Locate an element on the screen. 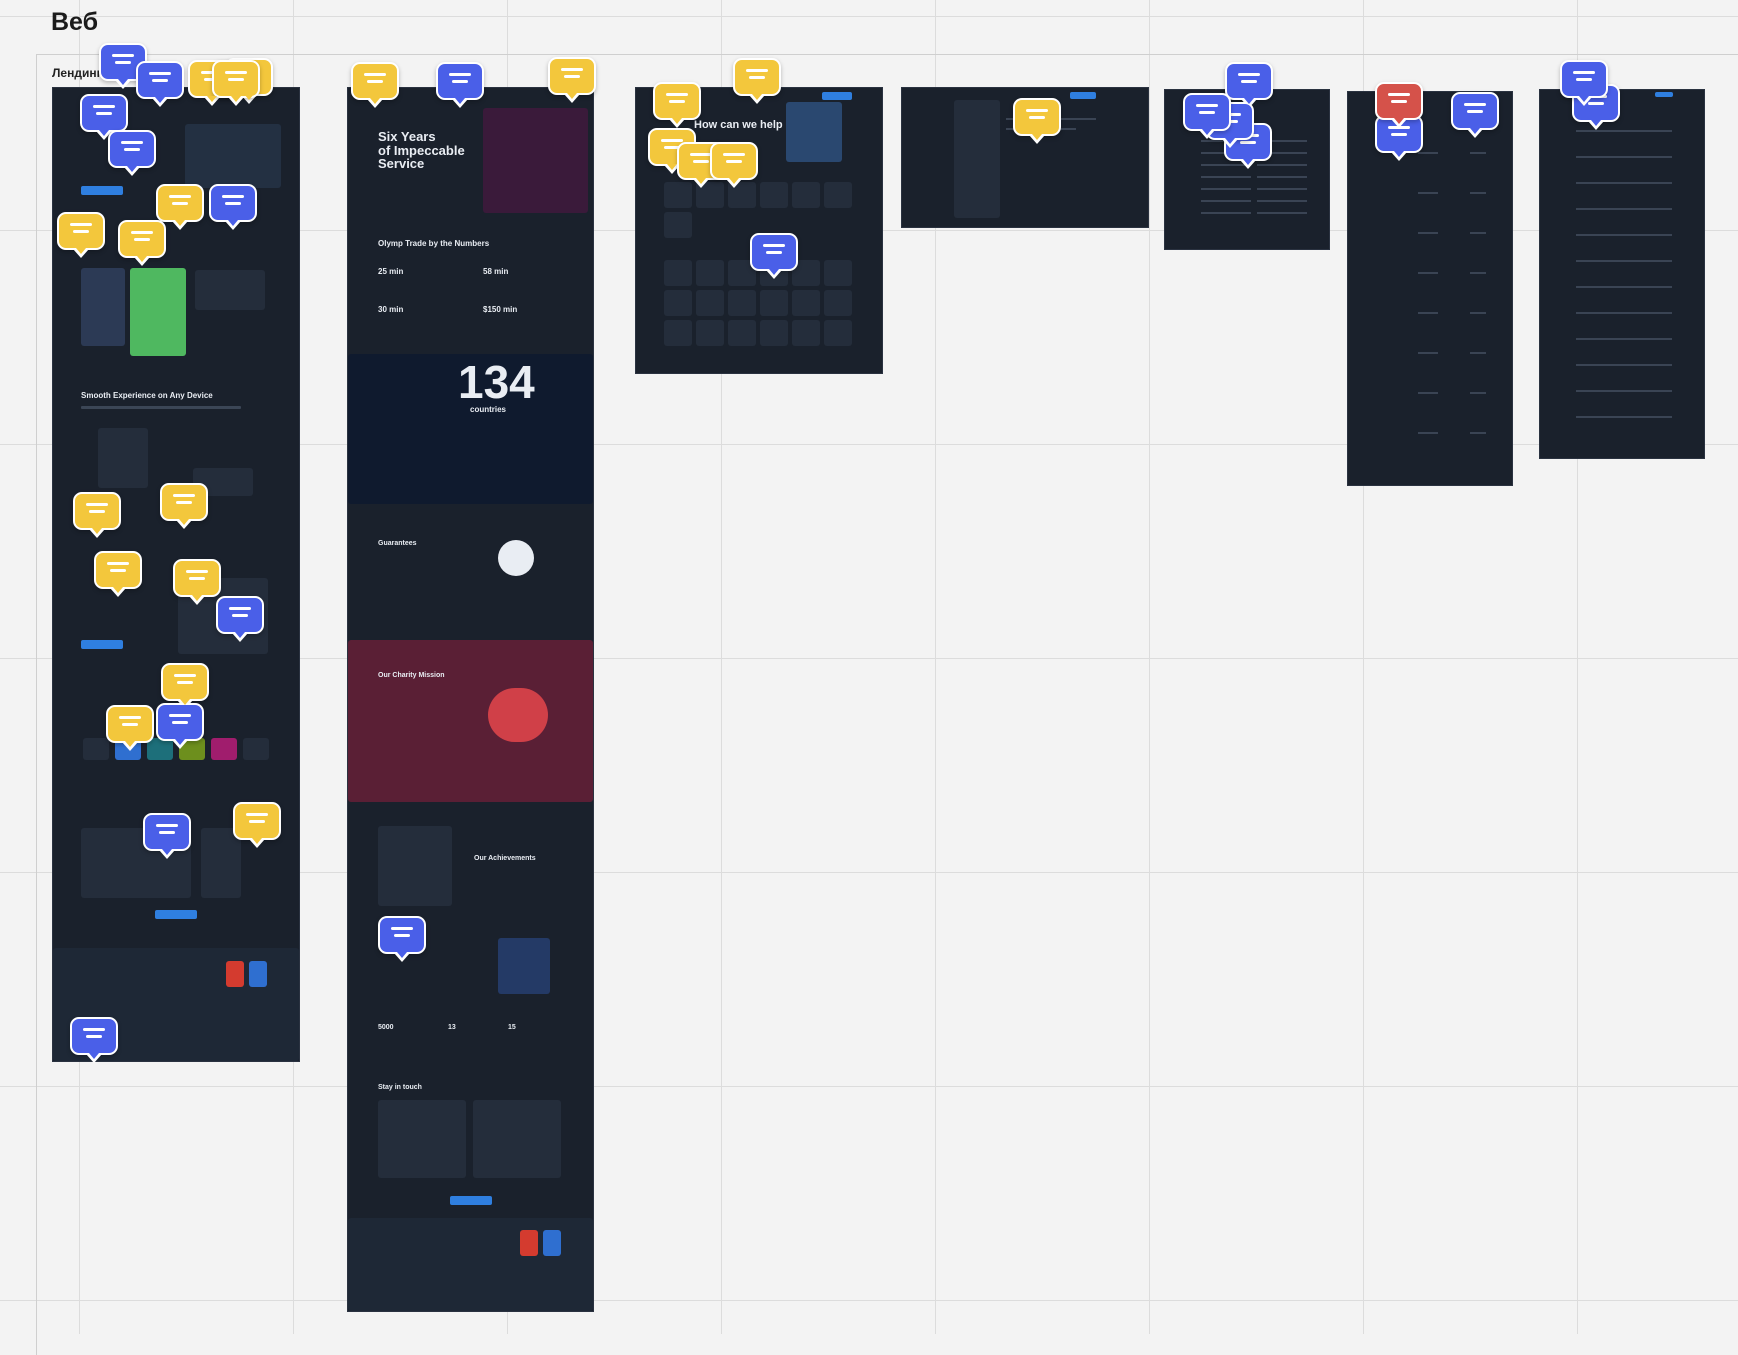  achievements-heading: Our Achievements is located at coordinates (505, 858).